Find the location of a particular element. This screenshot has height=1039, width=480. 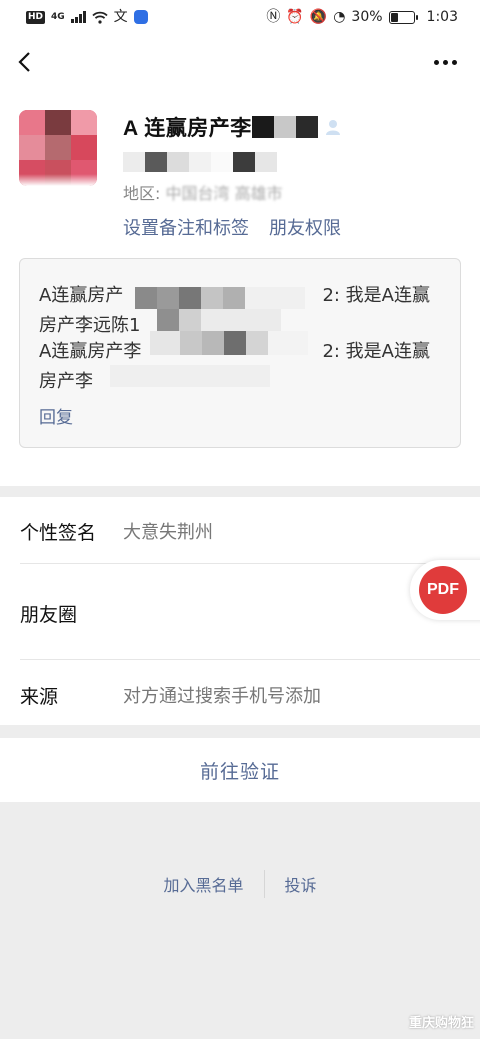

speed-icon: ◔ is located at coordinates (339, 17).